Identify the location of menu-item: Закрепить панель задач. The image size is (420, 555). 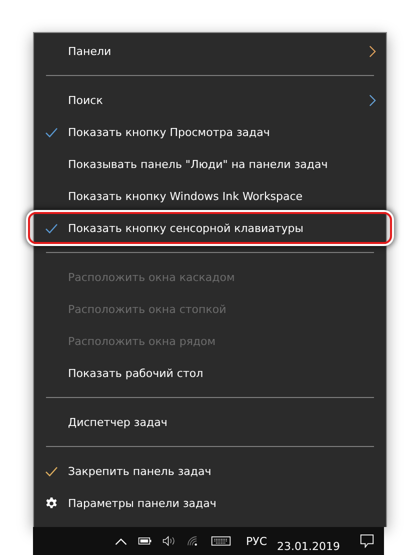
(210, 471).